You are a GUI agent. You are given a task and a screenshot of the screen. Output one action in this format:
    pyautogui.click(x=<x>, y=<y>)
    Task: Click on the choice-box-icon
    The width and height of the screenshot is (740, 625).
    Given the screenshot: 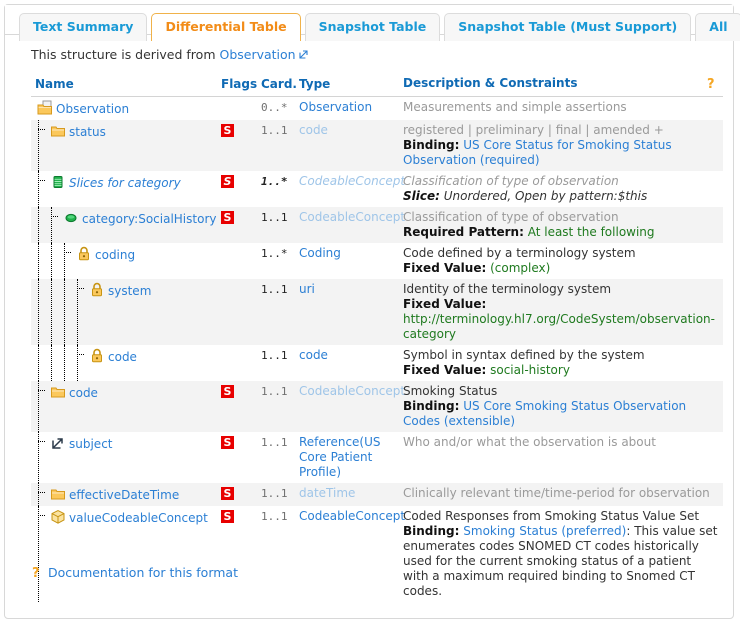 What is the action you would take?
    pyautogui.click(x=58, y=517)
    